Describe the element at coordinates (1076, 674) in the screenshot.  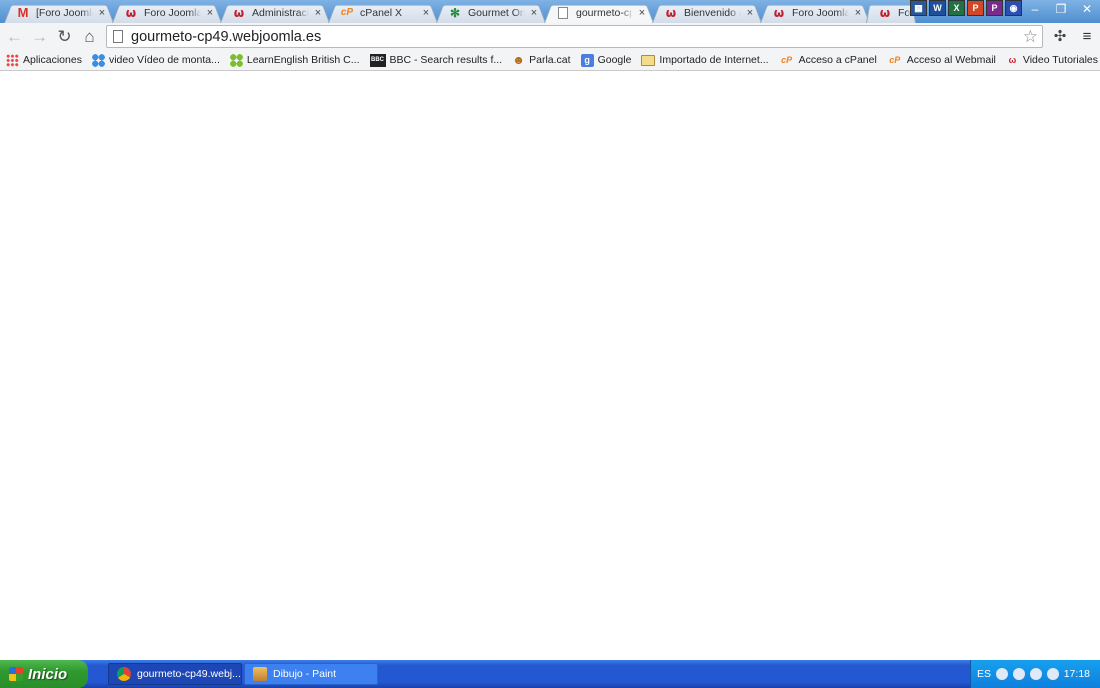
I see `clock: 17:18` at that location.